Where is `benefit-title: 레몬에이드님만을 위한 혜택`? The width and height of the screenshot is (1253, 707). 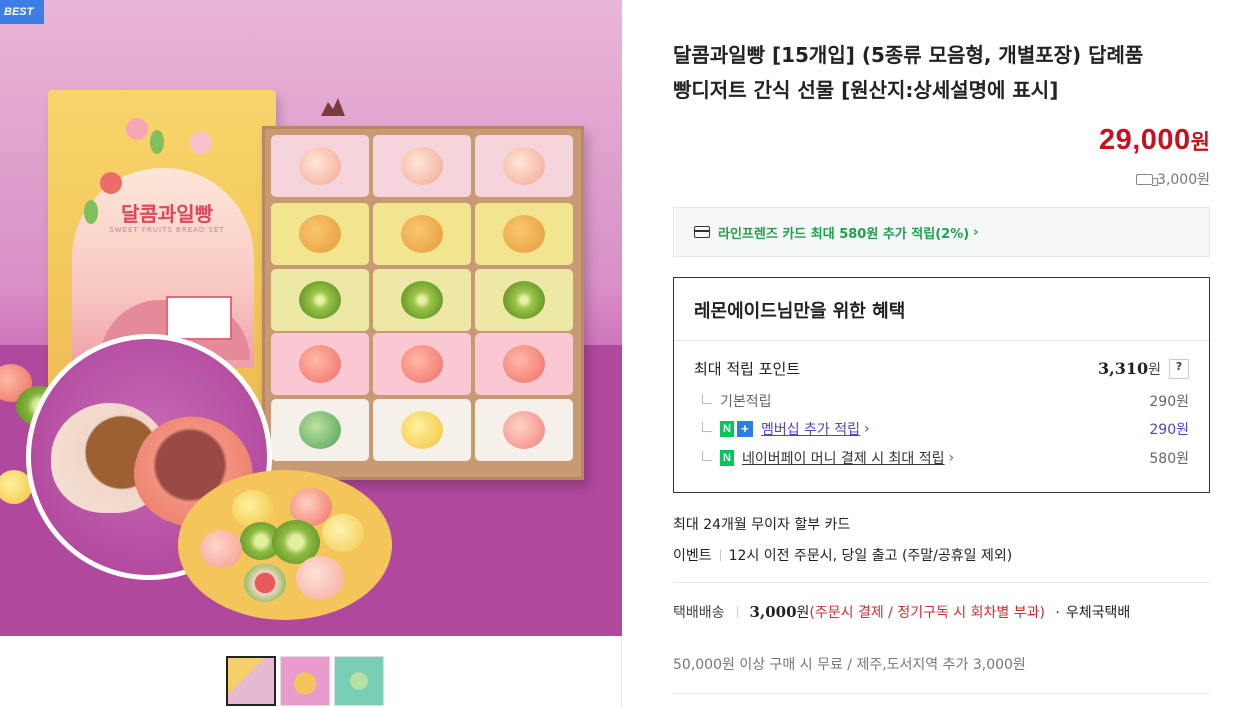
benefit-title: 레몬에이드님만을 위한 혜택 is located at coordinates (800, 311).